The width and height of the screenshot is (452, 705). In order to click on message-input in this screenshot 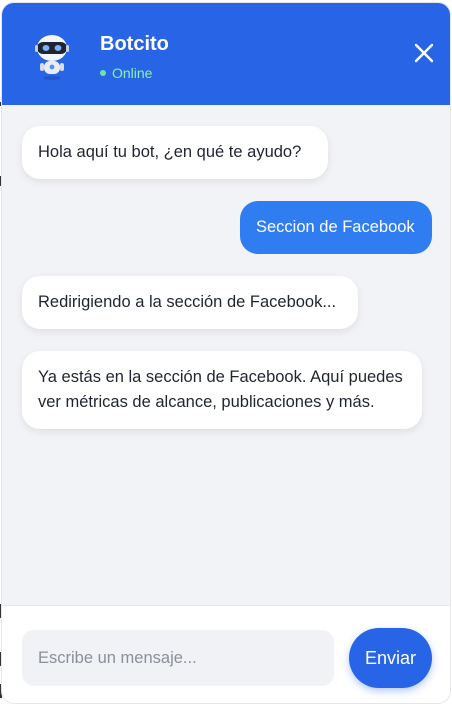, I will do `click(178, 658)`.